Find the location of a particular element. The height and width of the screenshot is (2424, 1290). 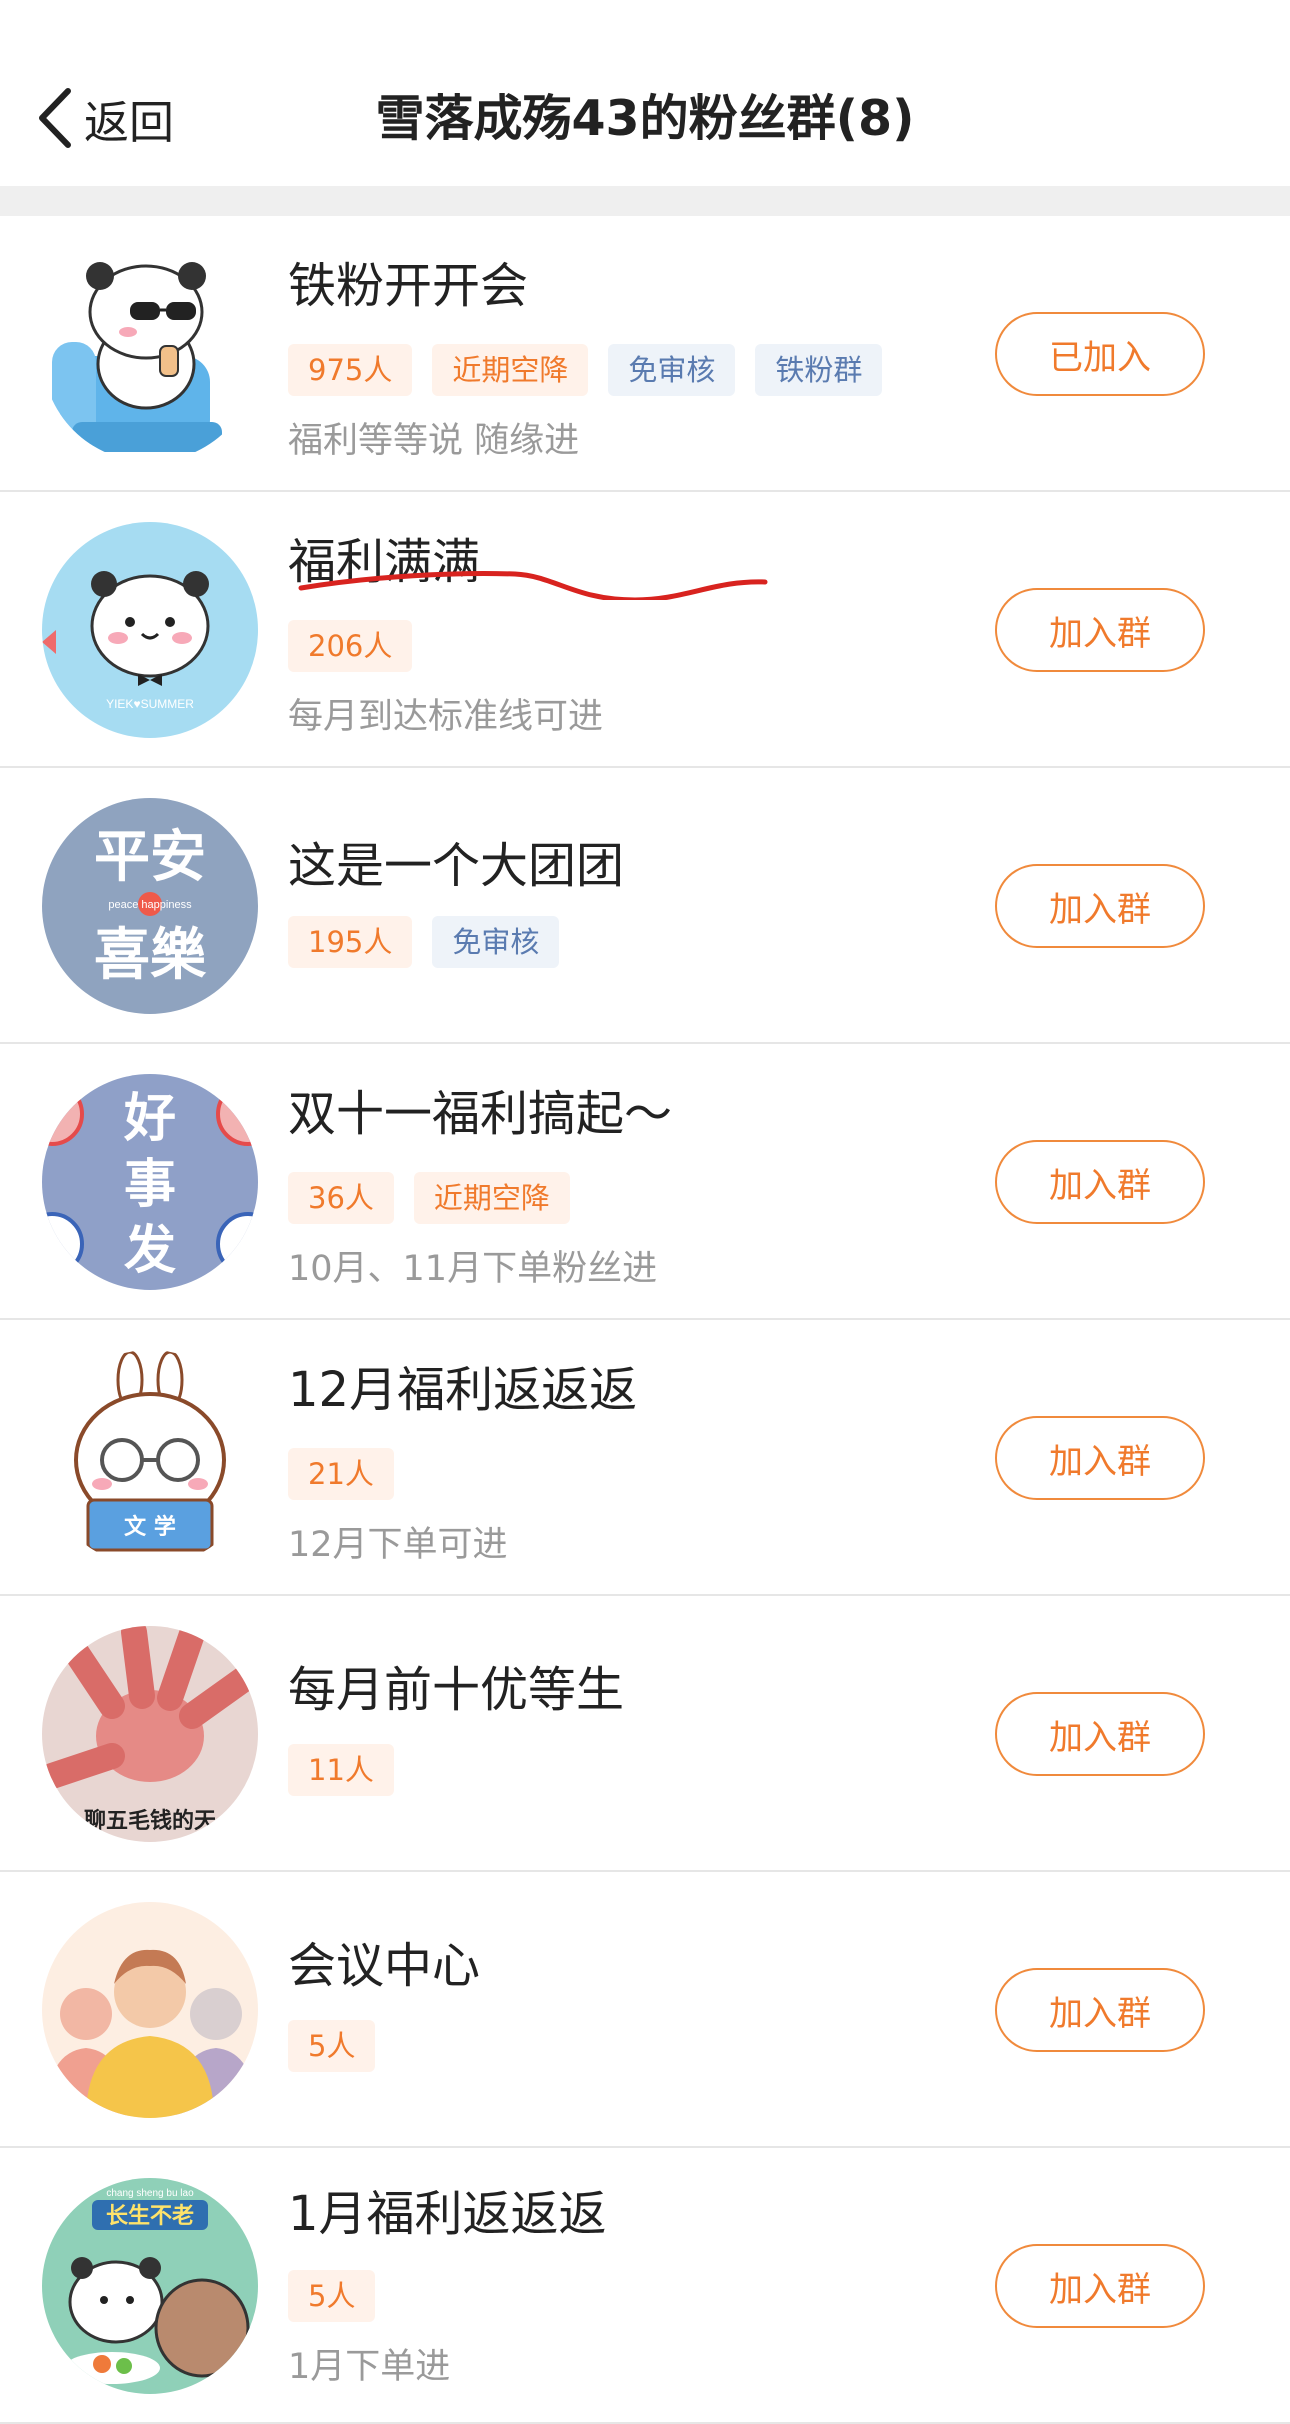

member-count-badge: 195人 is located at coordinates (350, 942).